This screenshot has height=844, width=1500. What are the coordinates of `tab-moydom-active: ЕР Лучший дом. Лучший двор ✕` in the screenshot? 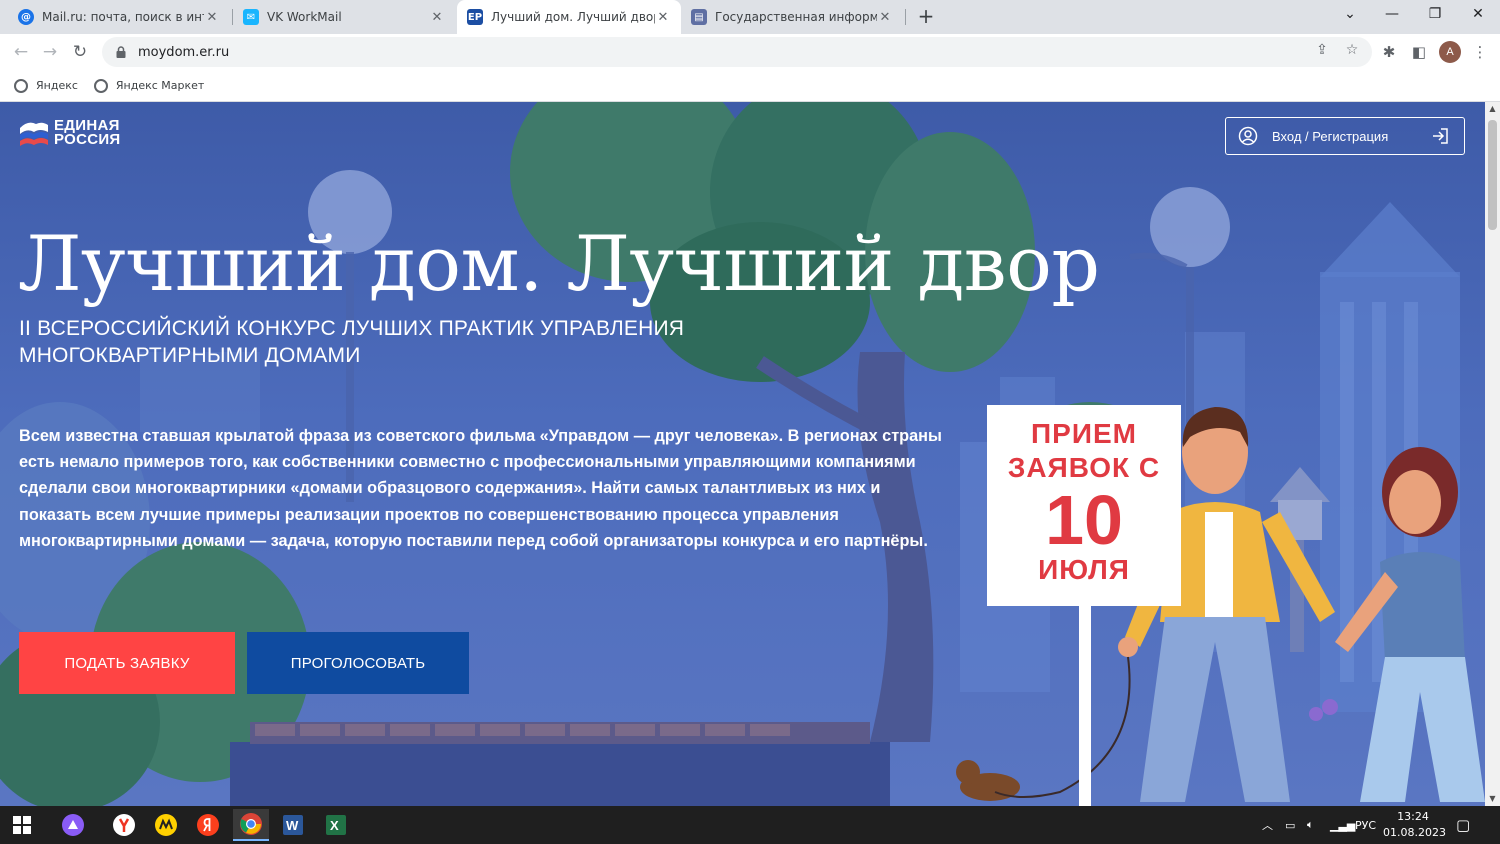 It's located at (569, 17).